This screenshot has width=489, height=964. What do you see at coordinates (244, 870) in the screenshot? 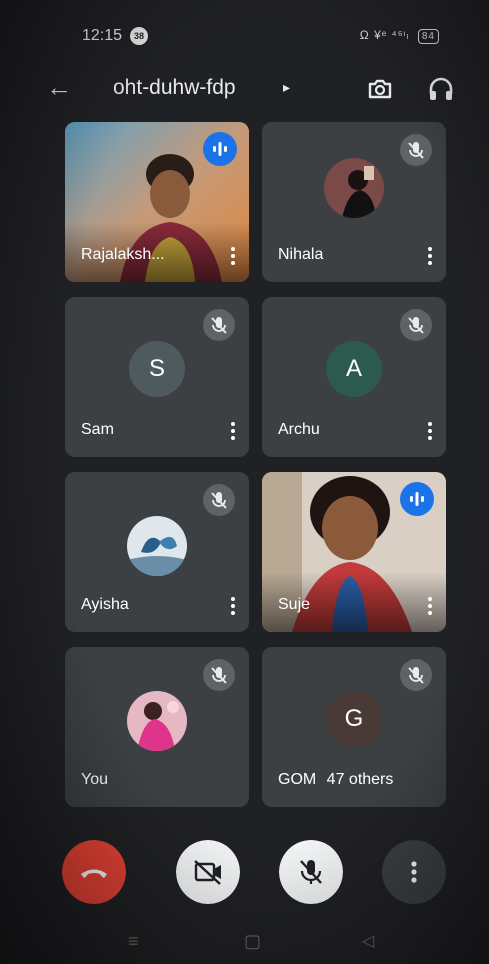
I see `call-controls` at bounding box center [244, 870].